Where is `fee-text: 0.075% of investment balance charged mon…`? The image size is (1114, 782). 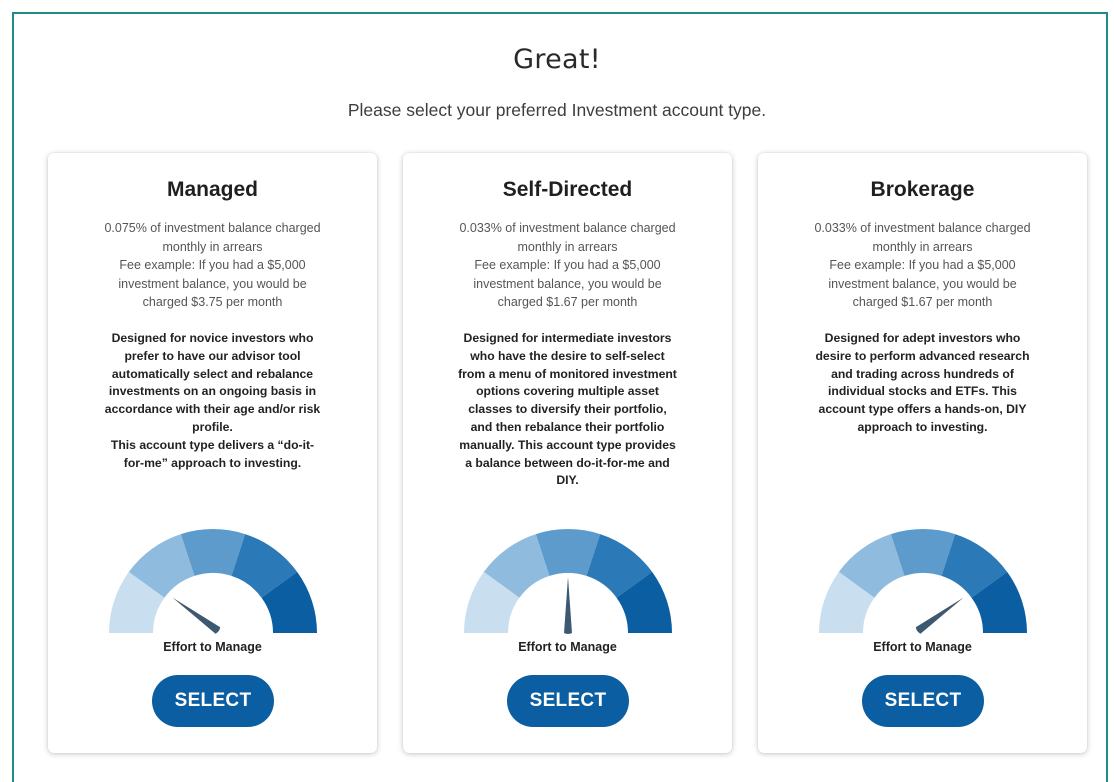
fee-text: 0.075% of investment balance charged mon… is located at coordinates (212, 265).